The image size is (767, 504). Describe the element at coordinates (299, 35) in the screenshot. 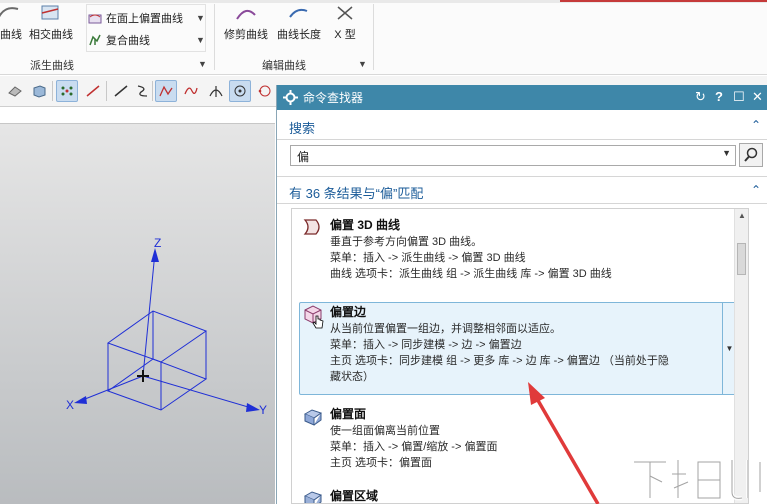

I see `curve-length-label: 曲线长度` at that location.